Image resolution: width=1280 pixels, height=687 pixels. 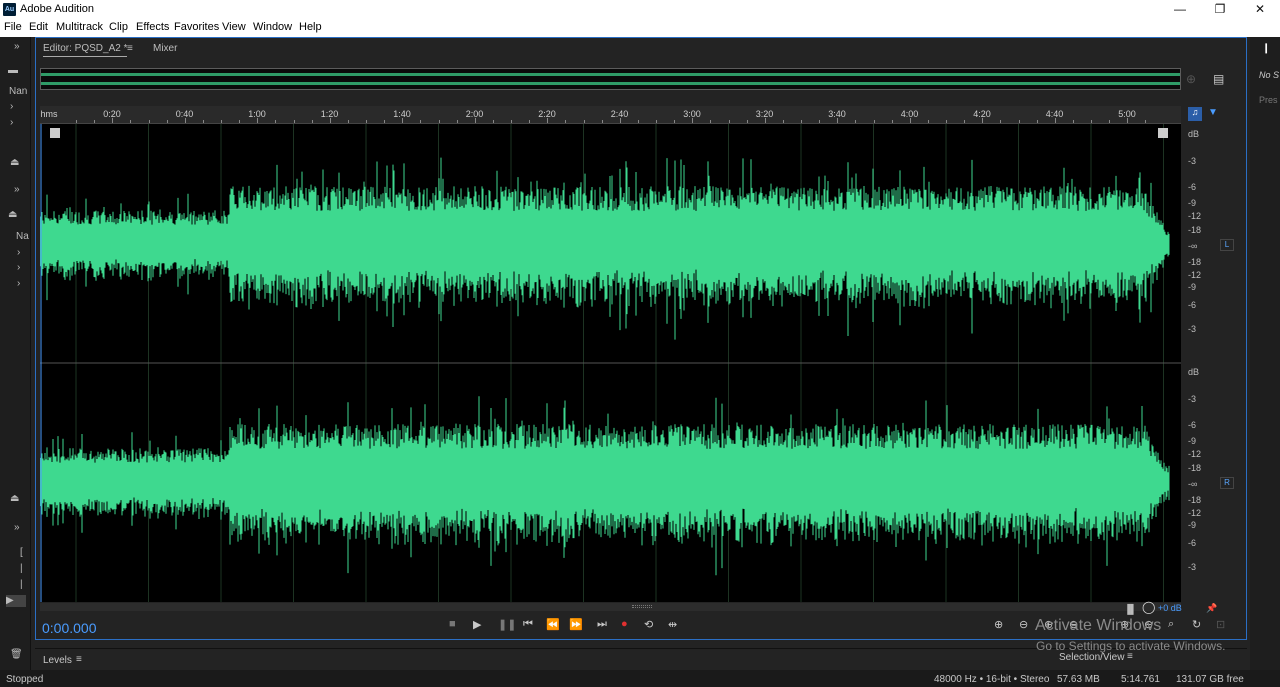 What do you see at coordinates (55, 133) in the screenshot?
I see `fade-in-handle-icon` at bounding box center [55, 133].